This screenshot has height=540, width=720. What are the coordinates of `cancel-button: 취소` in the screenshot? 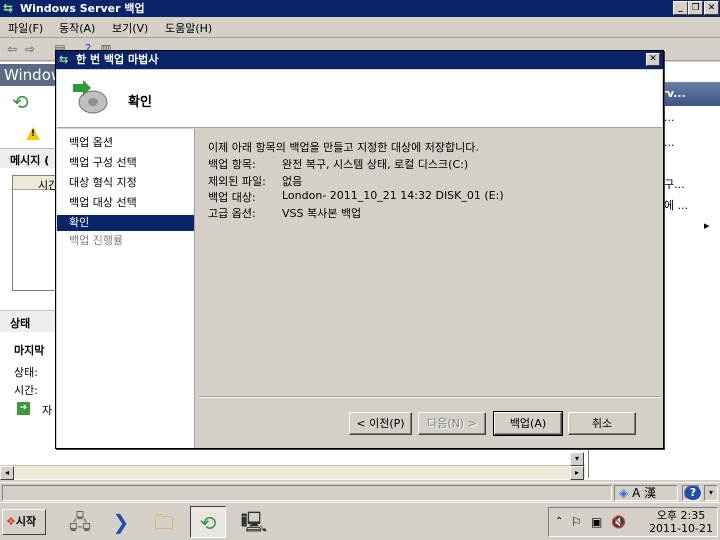 It's located at (602, 423).